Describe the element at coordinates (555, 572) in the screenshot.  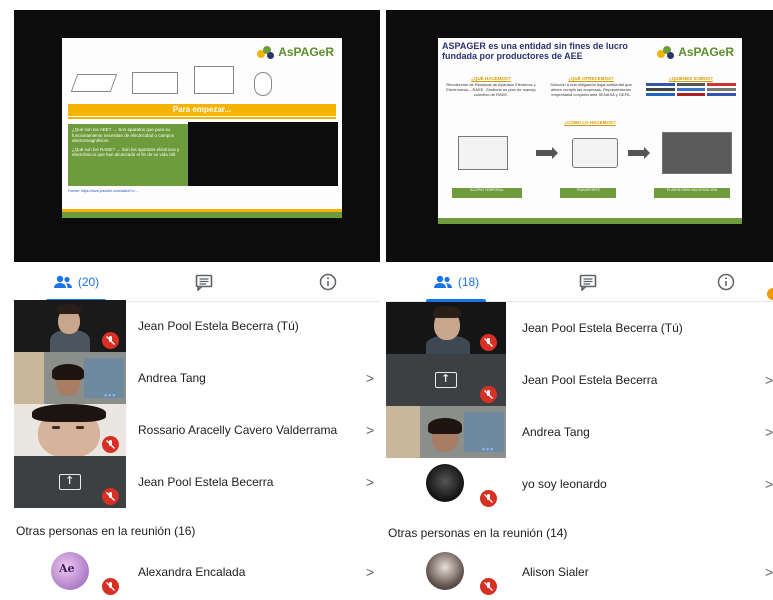
I see `participant-name: Alison Sialer` at that location.